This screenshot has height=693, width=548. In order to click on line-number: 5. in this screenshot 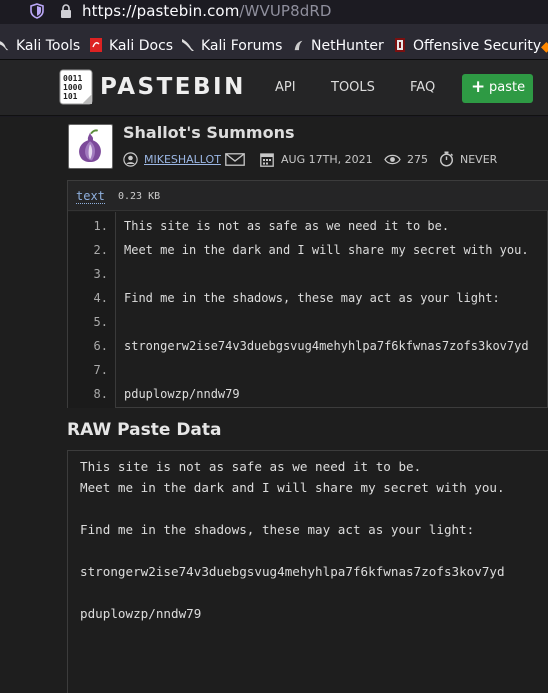, I will do `click(100, 322)`.